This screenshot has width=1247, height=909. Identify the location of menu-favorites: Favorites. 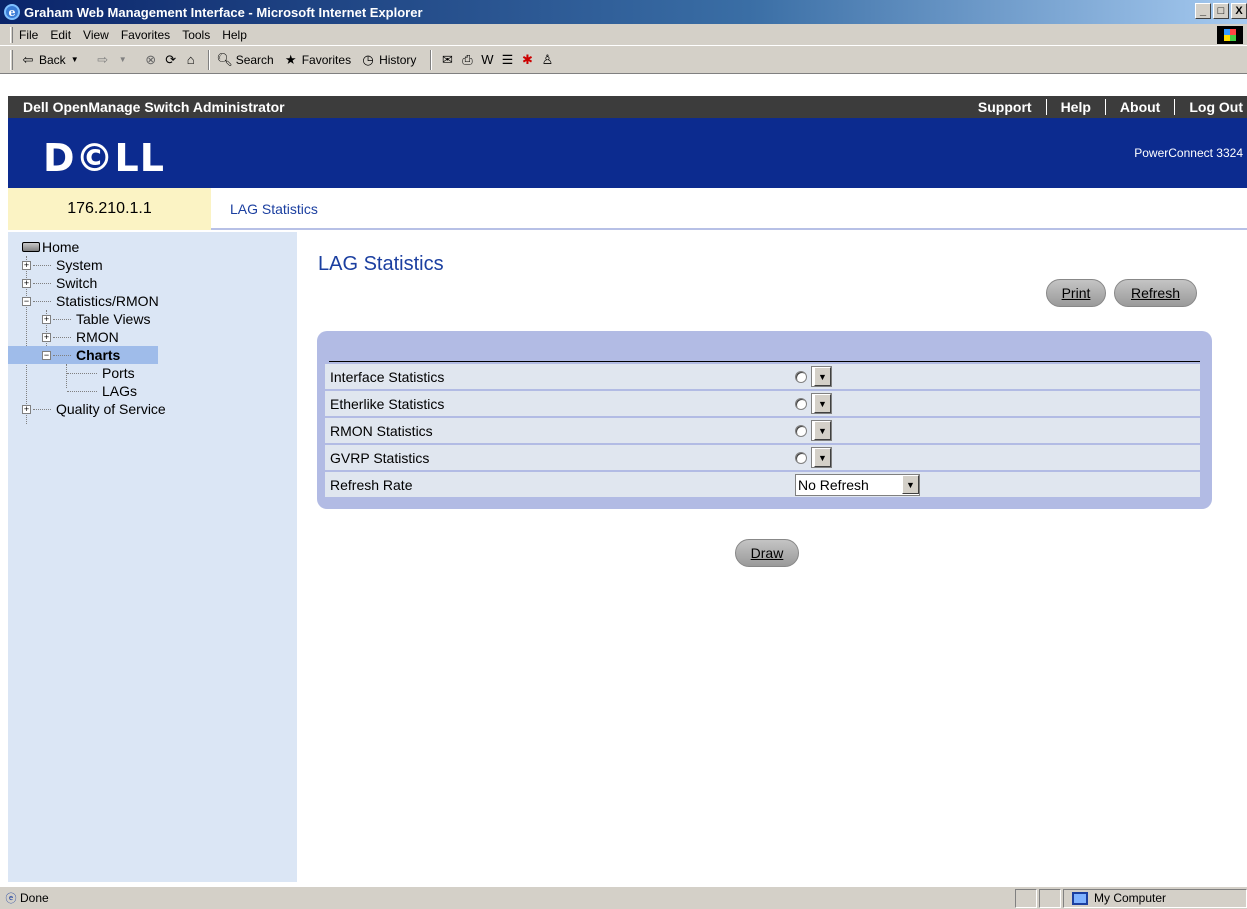
(145, 35).